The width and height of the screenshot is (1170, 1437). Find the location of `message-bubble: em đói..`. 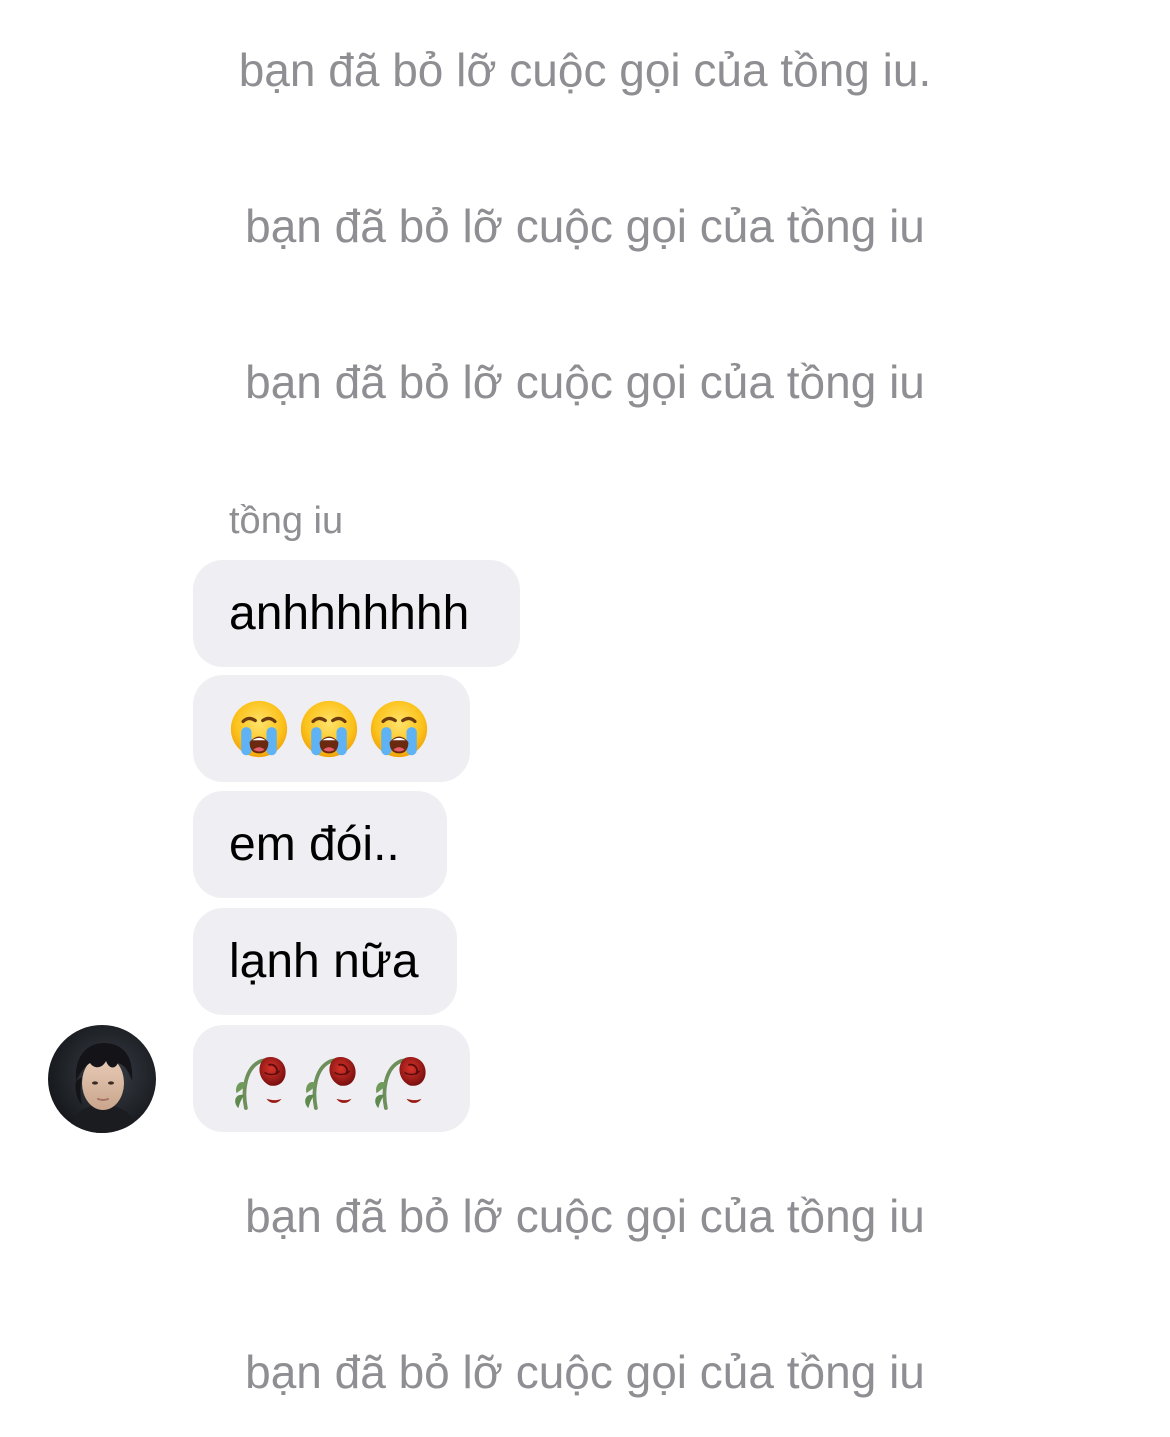

message-bubble: em đói.. is located at coordinates (320, 844).